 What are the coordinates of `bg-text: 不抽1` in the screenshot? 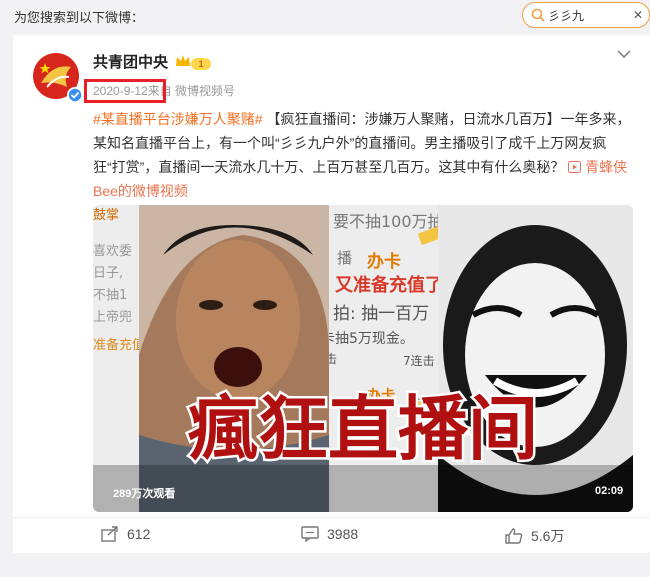 It's located at (110, 295).